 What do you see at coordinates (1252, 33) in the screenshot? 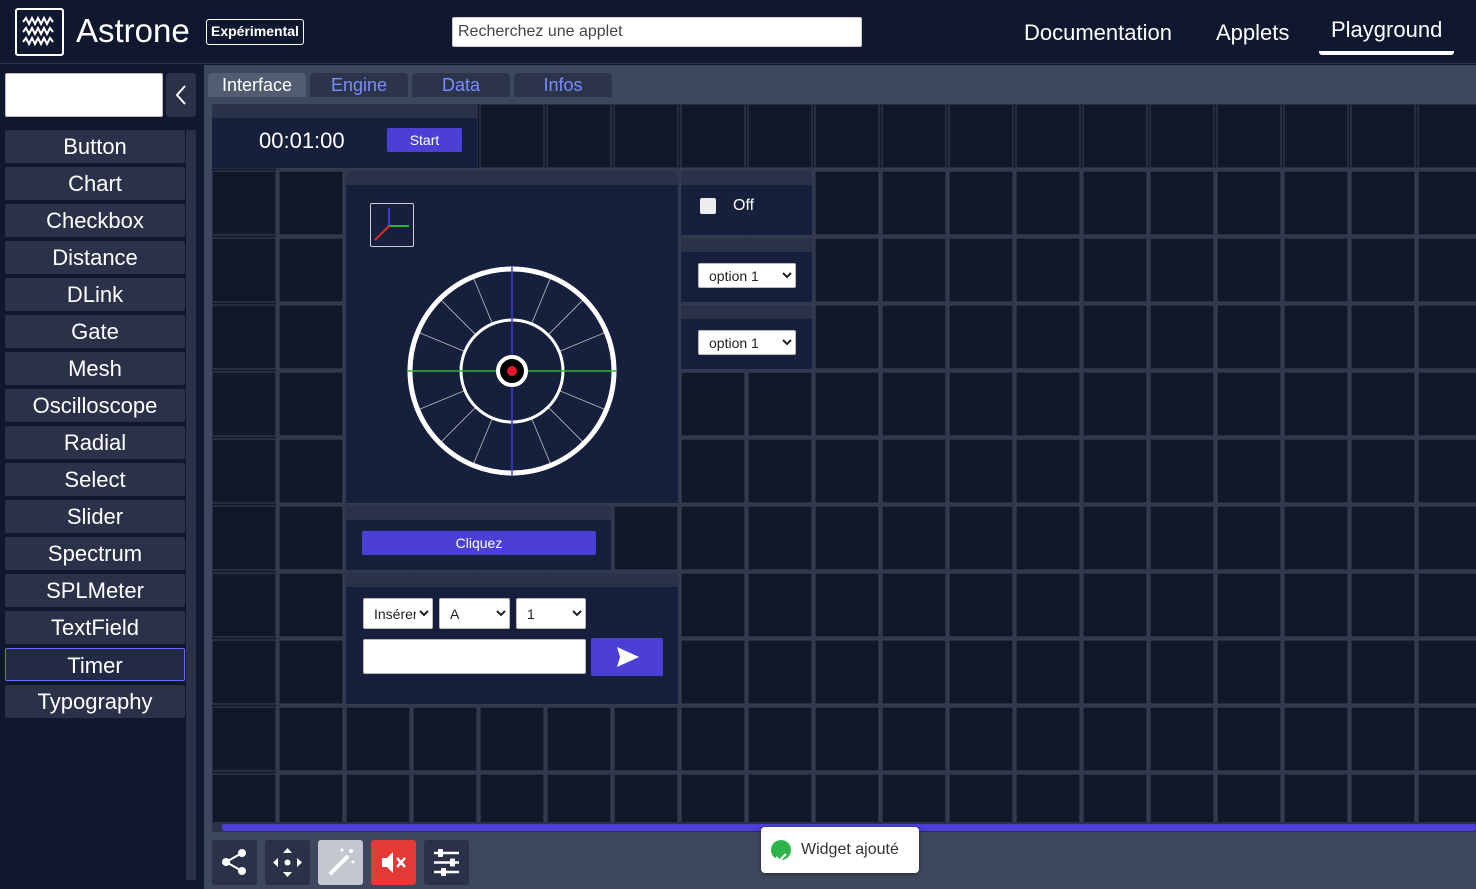
I see `nav-applets: Applets` at bounding box center [1252, 33].